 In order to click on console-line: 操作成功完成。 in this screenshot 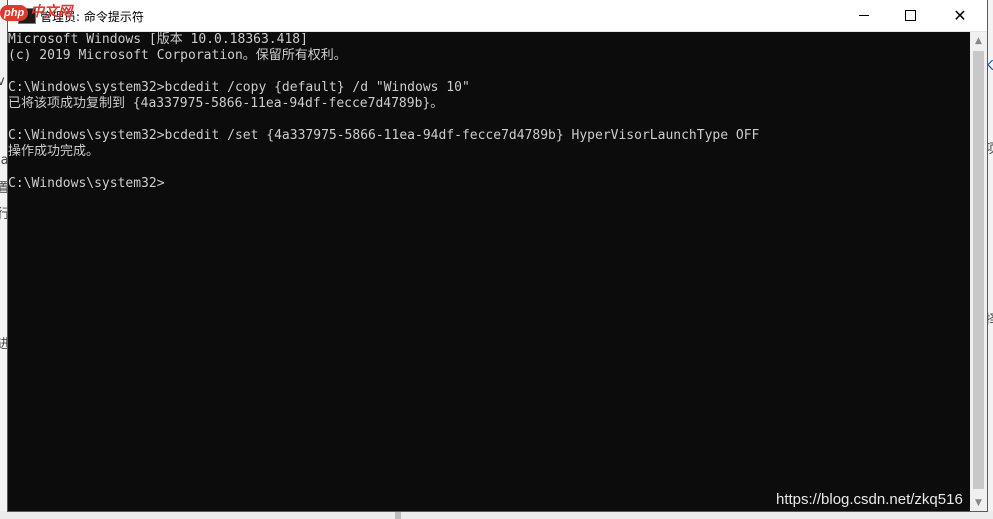, I will do `click(54, 151)`.